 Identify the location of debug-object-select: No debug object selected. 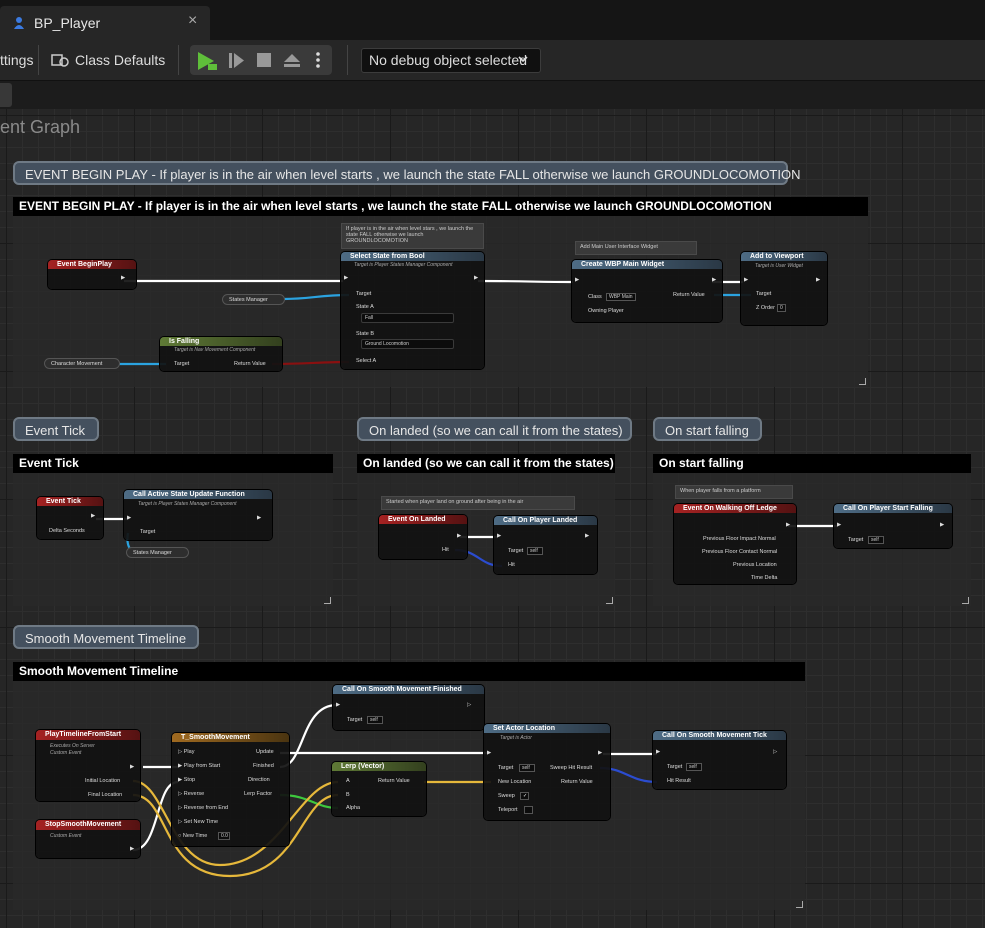
(451, 60).